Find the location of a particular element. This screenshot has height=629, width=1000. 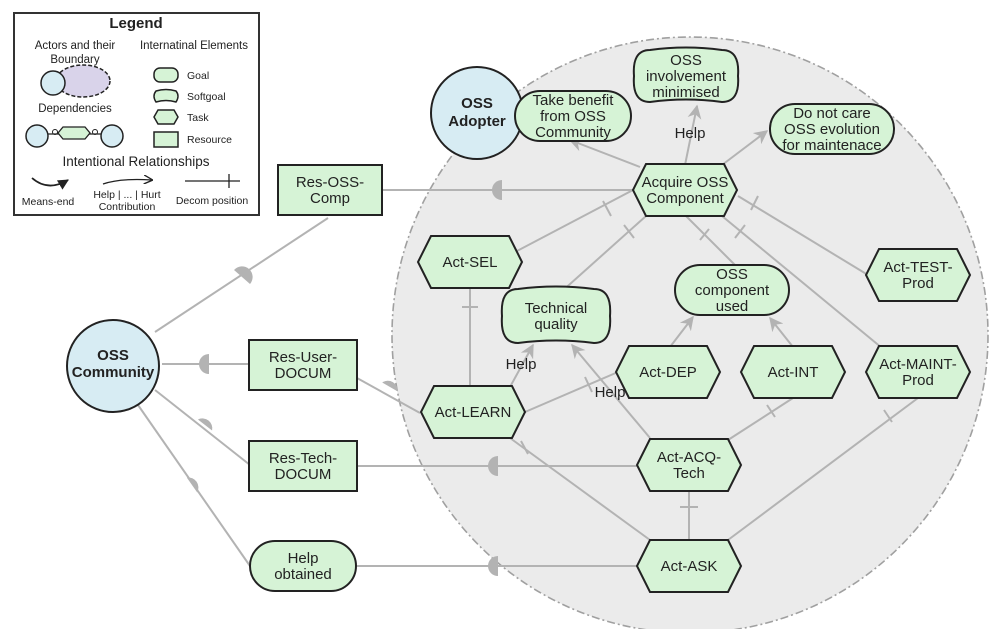

legend-goal-label: Goal is located at coordinates (198, 76).